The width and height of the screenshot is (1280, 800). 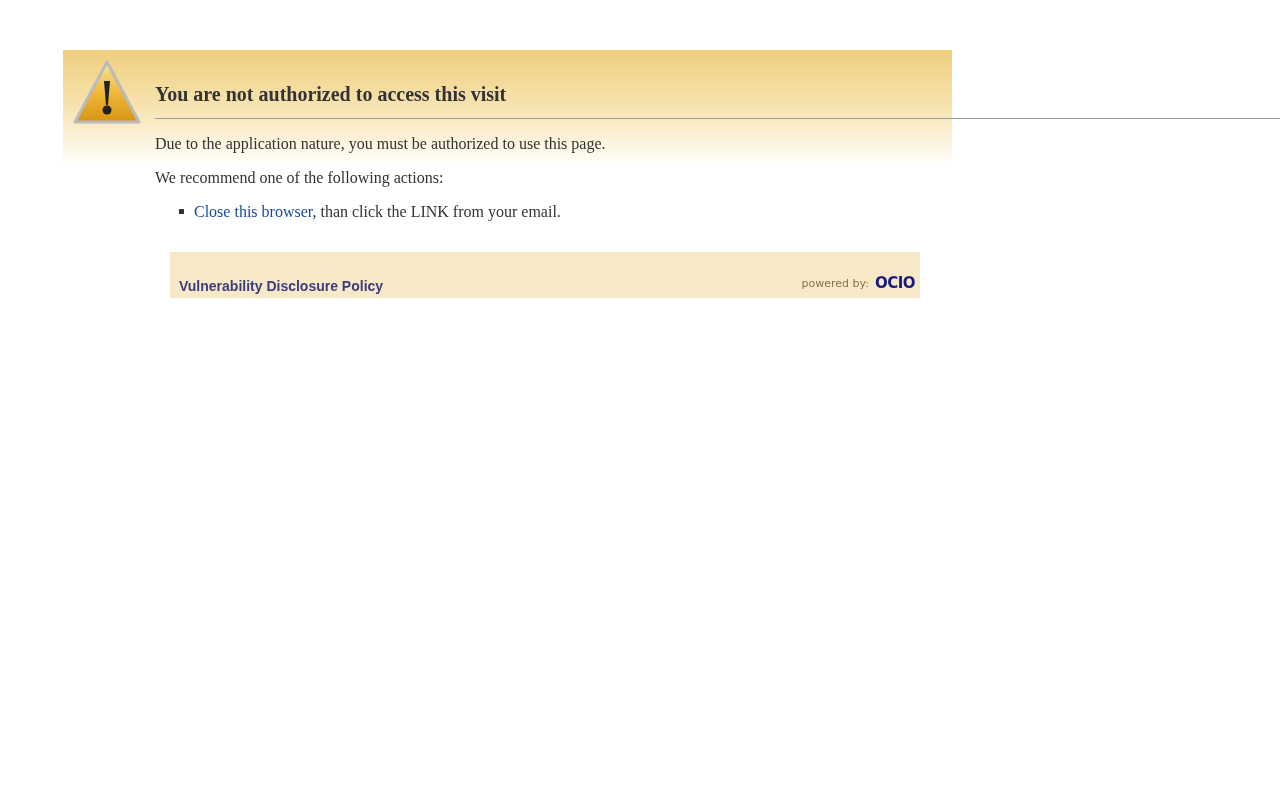 What do you see at coordinates (181, 211) in the screenshot?
I see `bullet-icon` at bounding box center [181, 211].